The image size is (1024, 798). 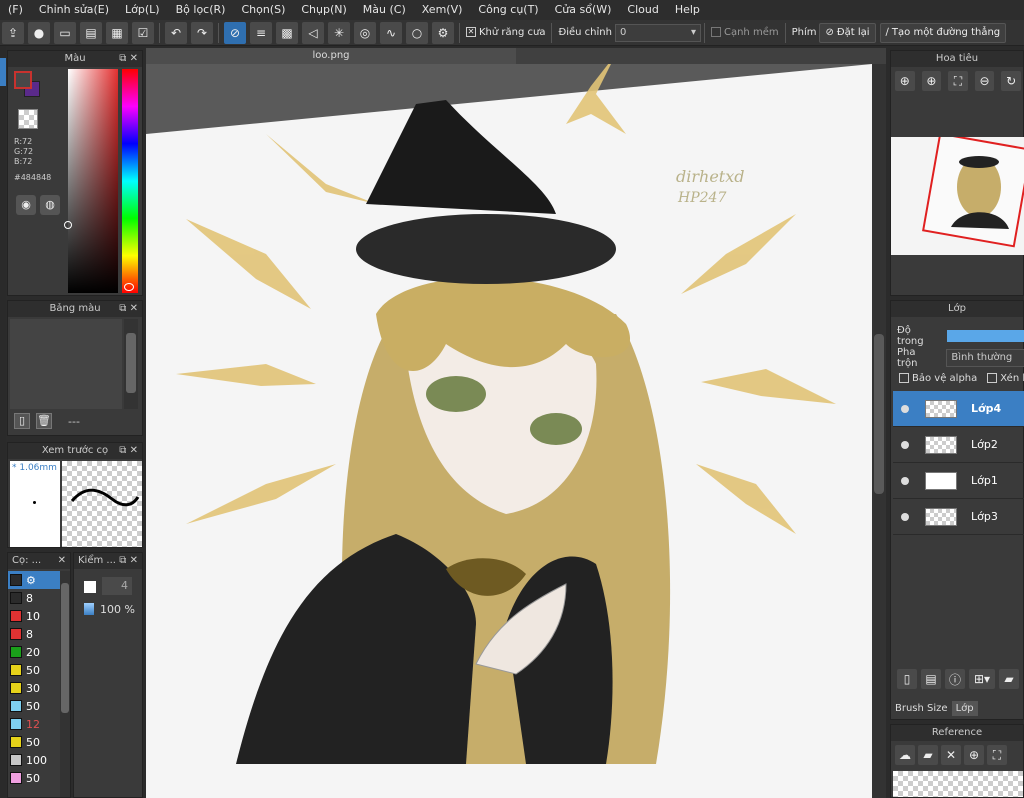 I want to click on menu-window: Cửa sổ(W), so click(x=583, y=10).